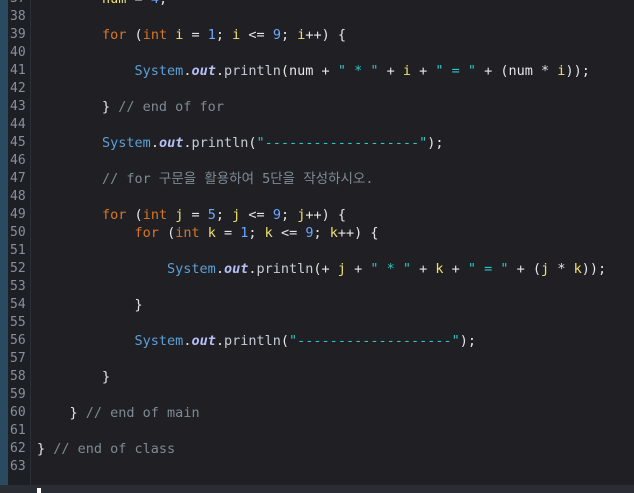 The image size is (634, 493). I want to click on code-token: + (, so click(525, 269).